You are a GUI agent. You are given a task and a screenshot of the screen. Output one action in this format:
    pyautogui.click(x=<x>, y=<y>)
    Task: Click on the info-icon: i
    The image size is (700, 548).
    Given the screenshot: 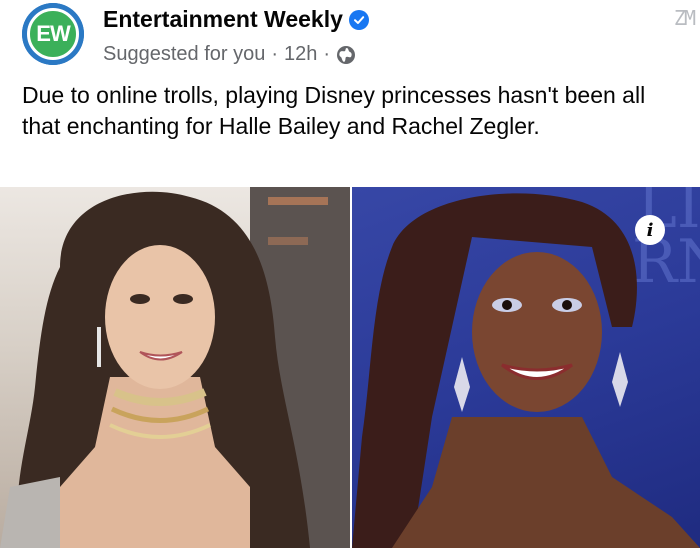 What is the action you would take?
    pyautogui.click(x=650, y=230)
    